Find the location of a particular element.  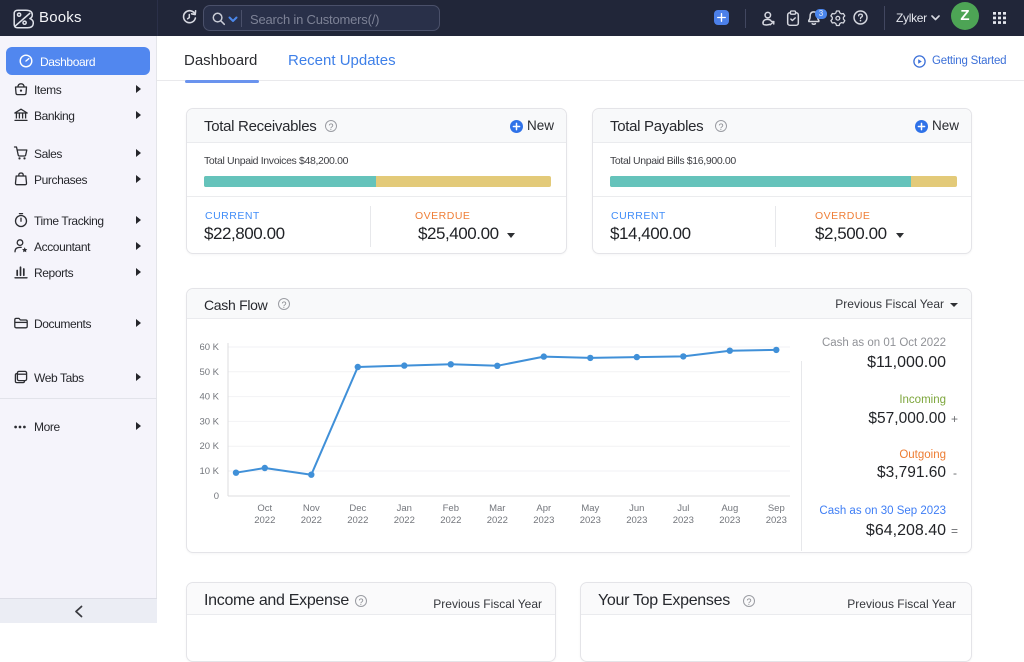

svg-text: Sep is located at coordinates (776, 508).